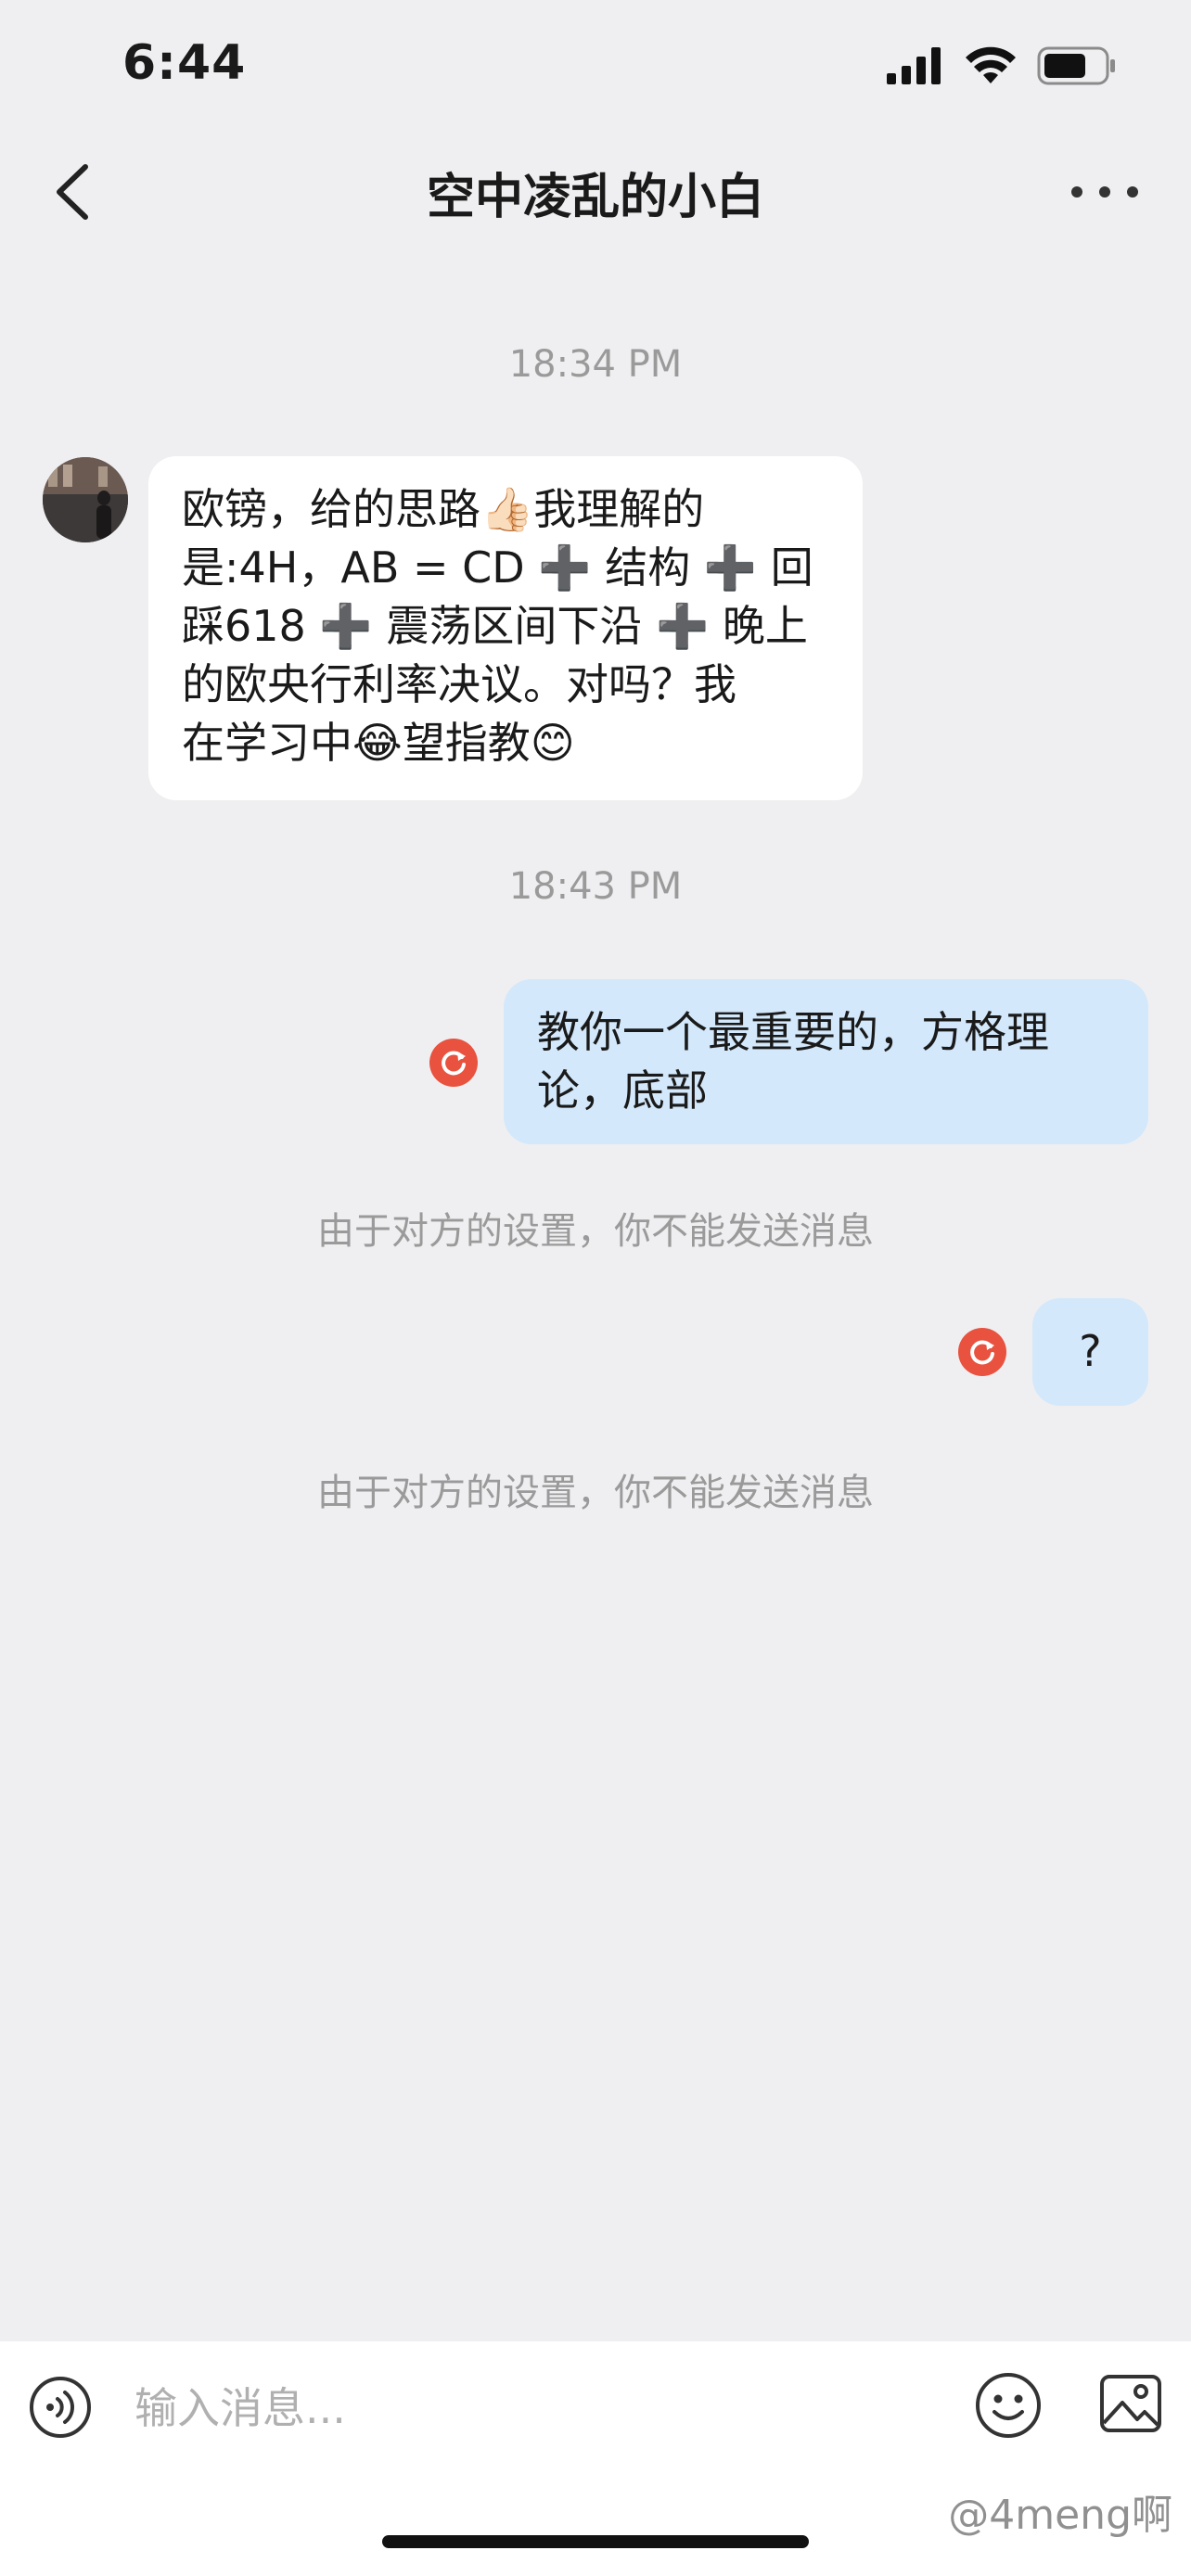 This screenshot has width=1191, height=2576. What do you see at coordinates (533, 2408) in the screenshot?
I see `message-input` at bounding box center [533, 2408].